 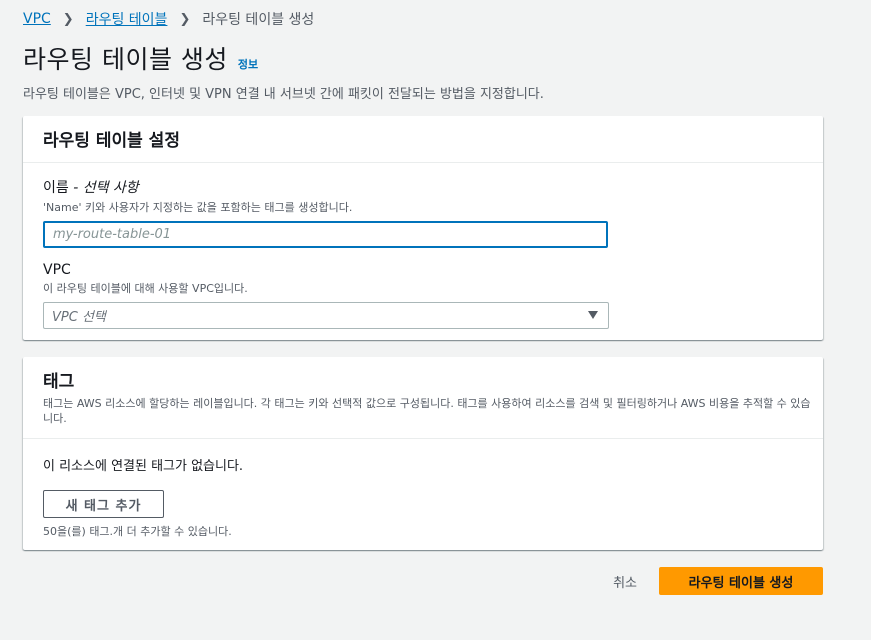 I want to click on optional-label: - 선택 사항, so click(x=106, y=188).